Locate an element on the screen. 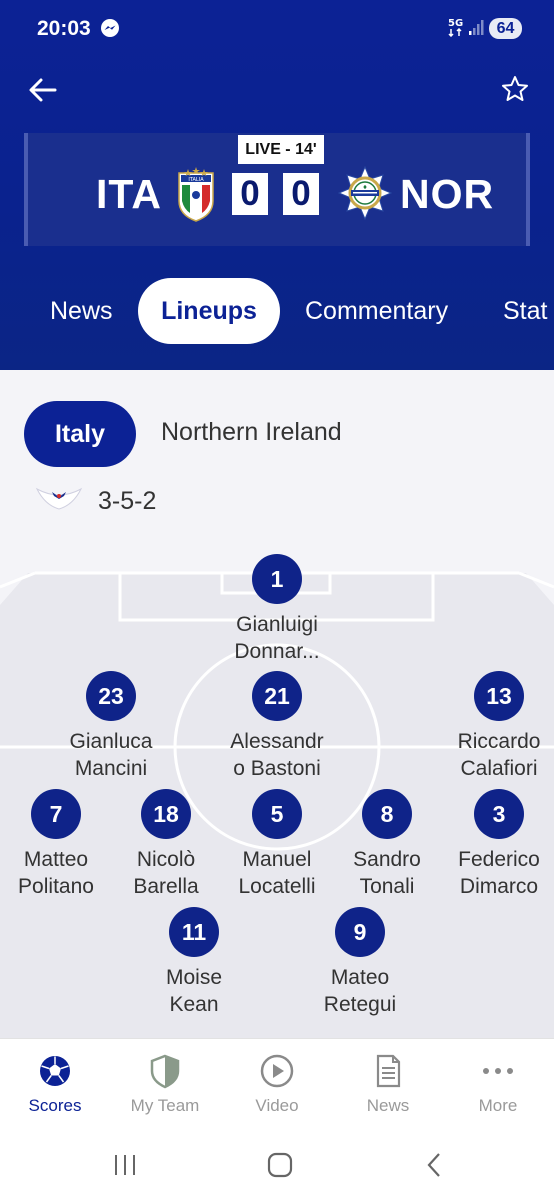  player-number: 3 is located at coordinates (499, 814).